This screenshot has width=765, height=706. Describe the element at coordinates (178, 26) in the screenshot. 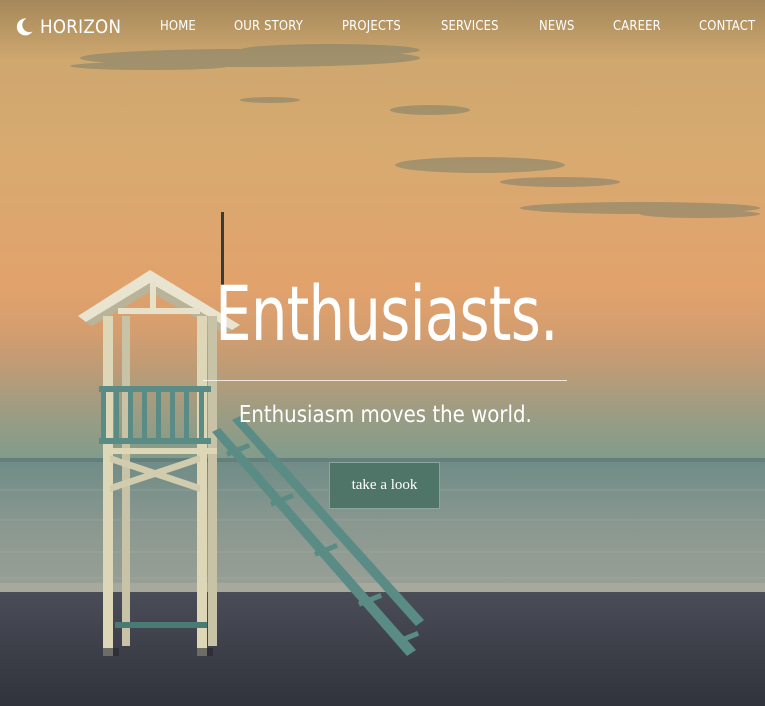

I see `nav-link-home: HOME` at that location.